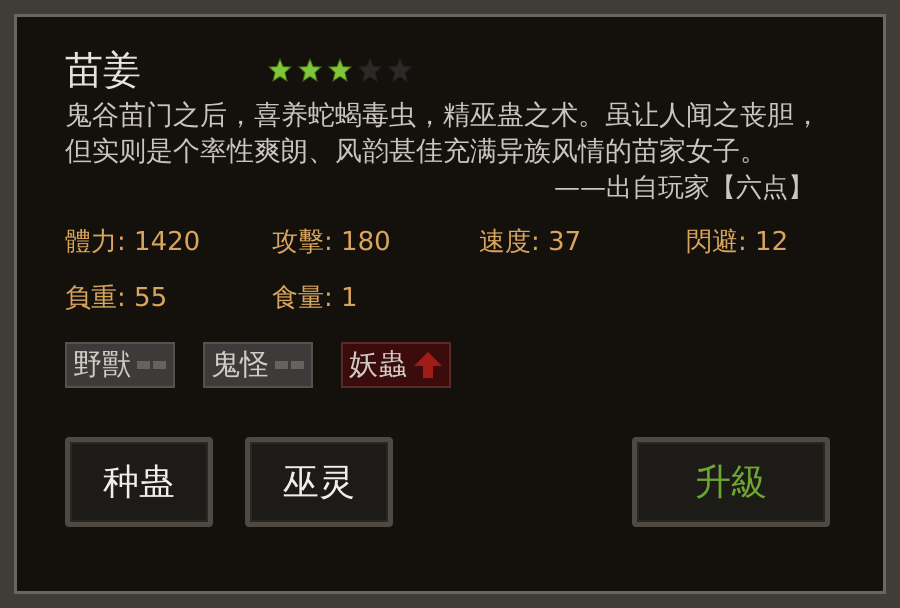  Describe the element at coordinates (396, 365) in the screenshot. I see `type-tag: 妖蟲` at that location.